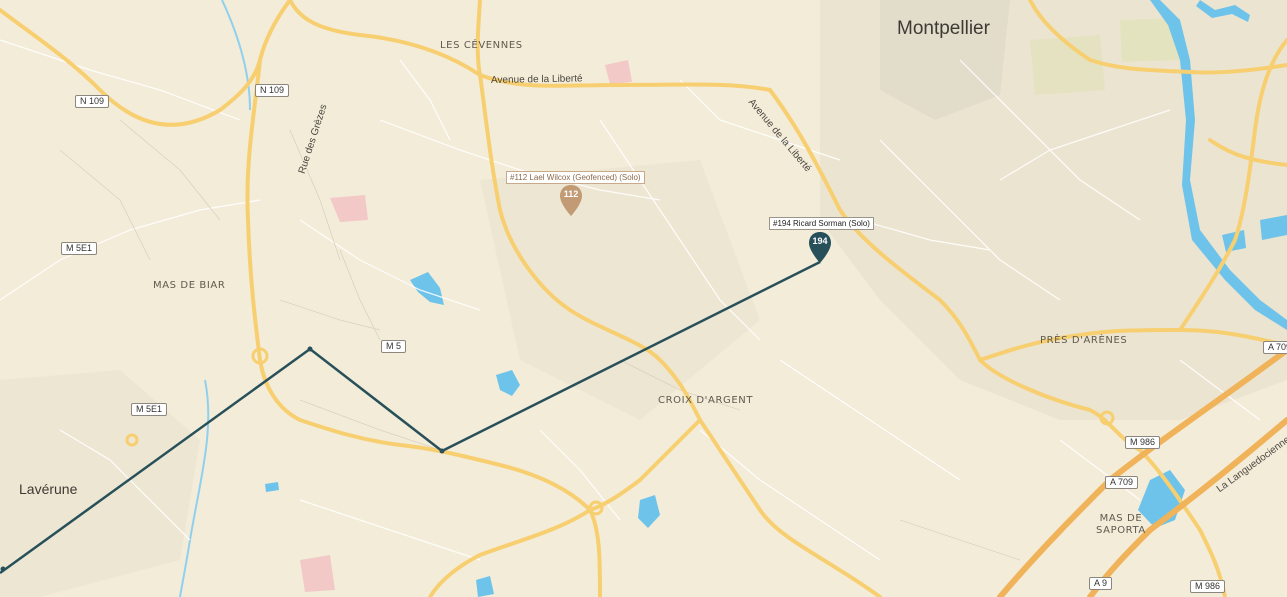  I want to click on district-label-pres-darenes: PRÈS D'ARÈNES, so click(1084, 340).